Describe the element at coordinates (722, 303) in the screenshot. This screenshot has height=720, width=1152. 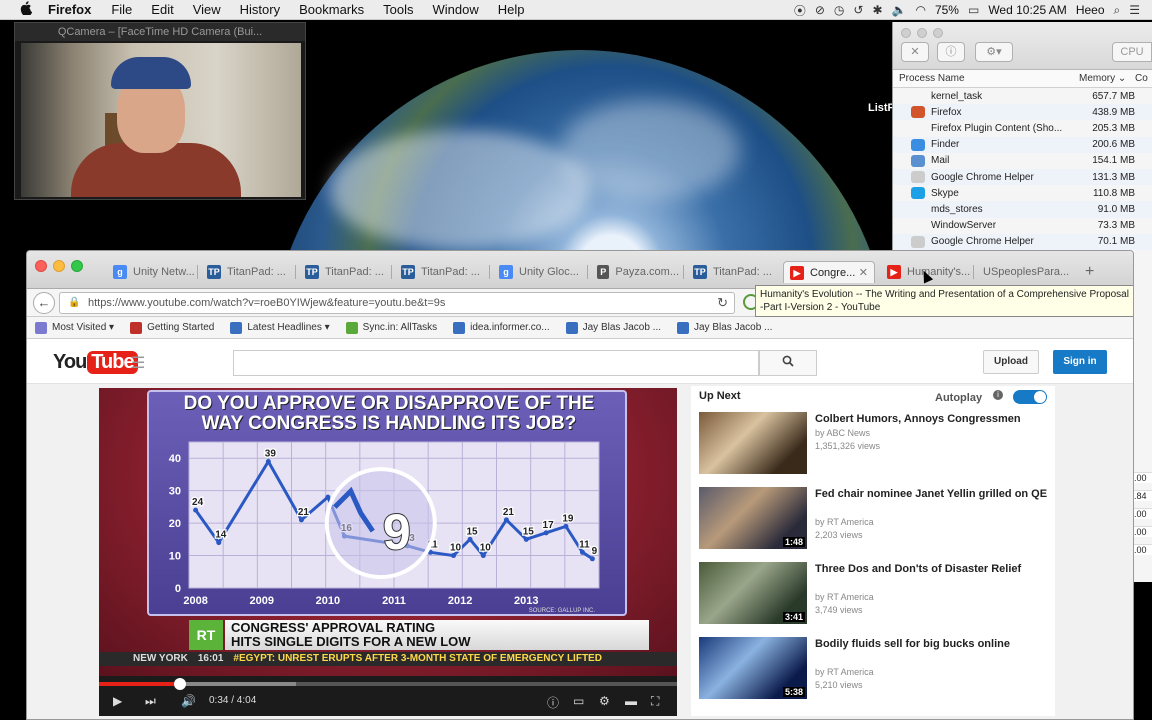
I see `reload-icon: ↻` at that location.